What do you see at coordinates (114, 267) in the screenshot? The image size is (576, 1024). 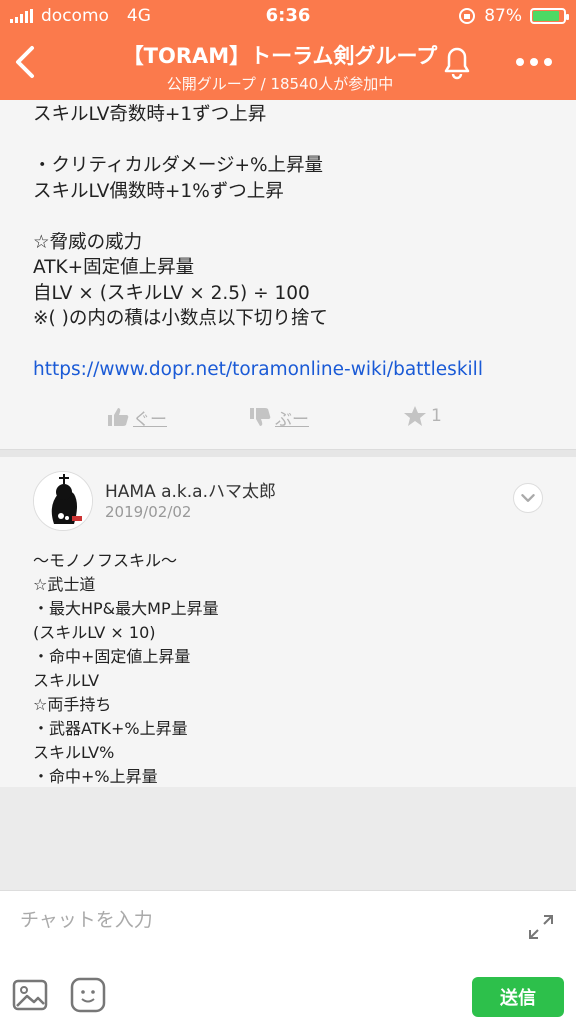 I see `post-text-line: ATK+固定値上昇量` at bounding box center [114, 267].